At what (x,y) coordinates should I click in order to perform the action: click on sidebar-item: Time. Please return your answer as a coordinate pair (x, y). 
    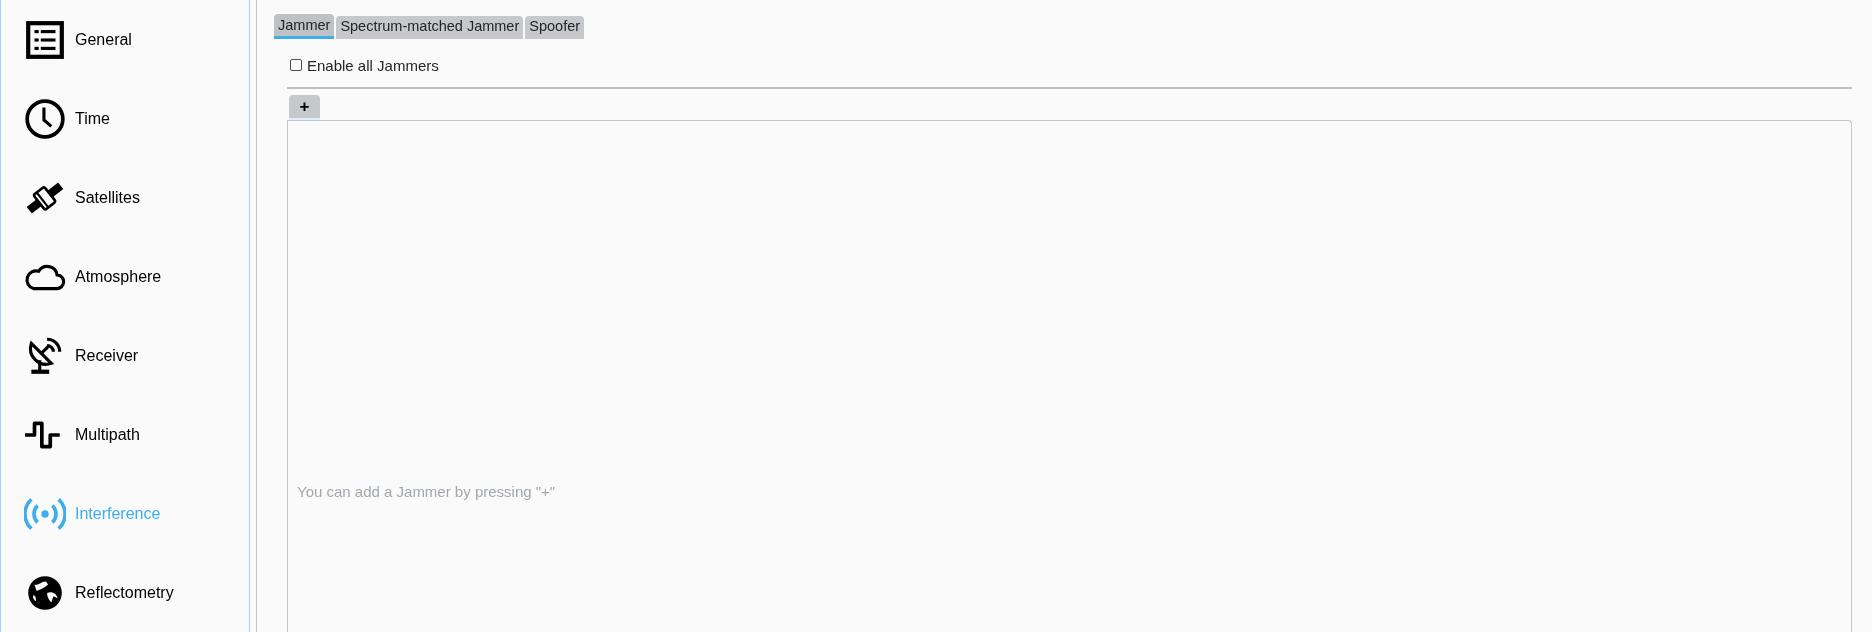
    Looking at the image, I should click on (125, 118).